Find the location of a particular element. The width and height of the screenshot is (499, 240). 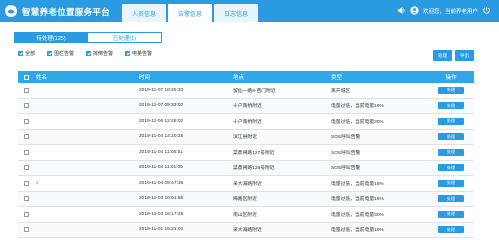

cell-time: 2019-11-04 11:05:51 is located at coordinates (161, 152).